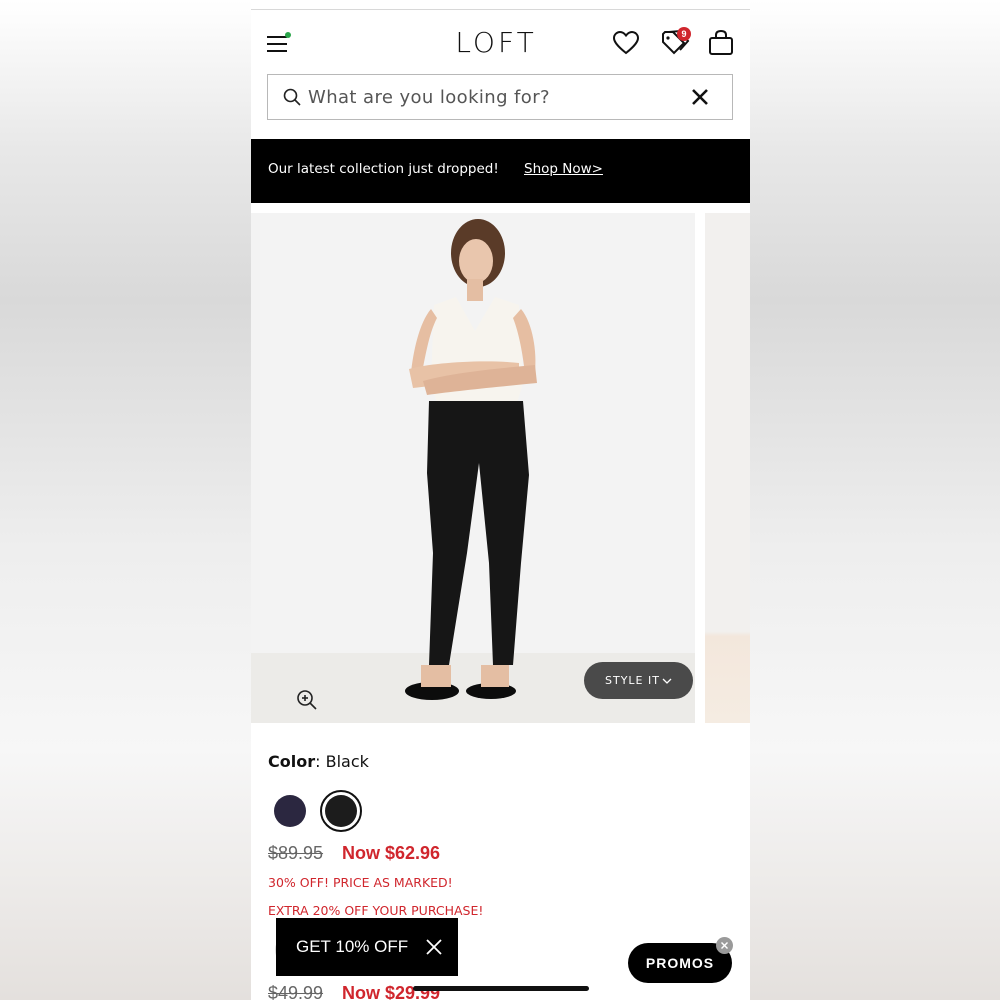 The width and height of the screenshot is (1000, 1000). I want to click on menu-icon, so click(277, 37).